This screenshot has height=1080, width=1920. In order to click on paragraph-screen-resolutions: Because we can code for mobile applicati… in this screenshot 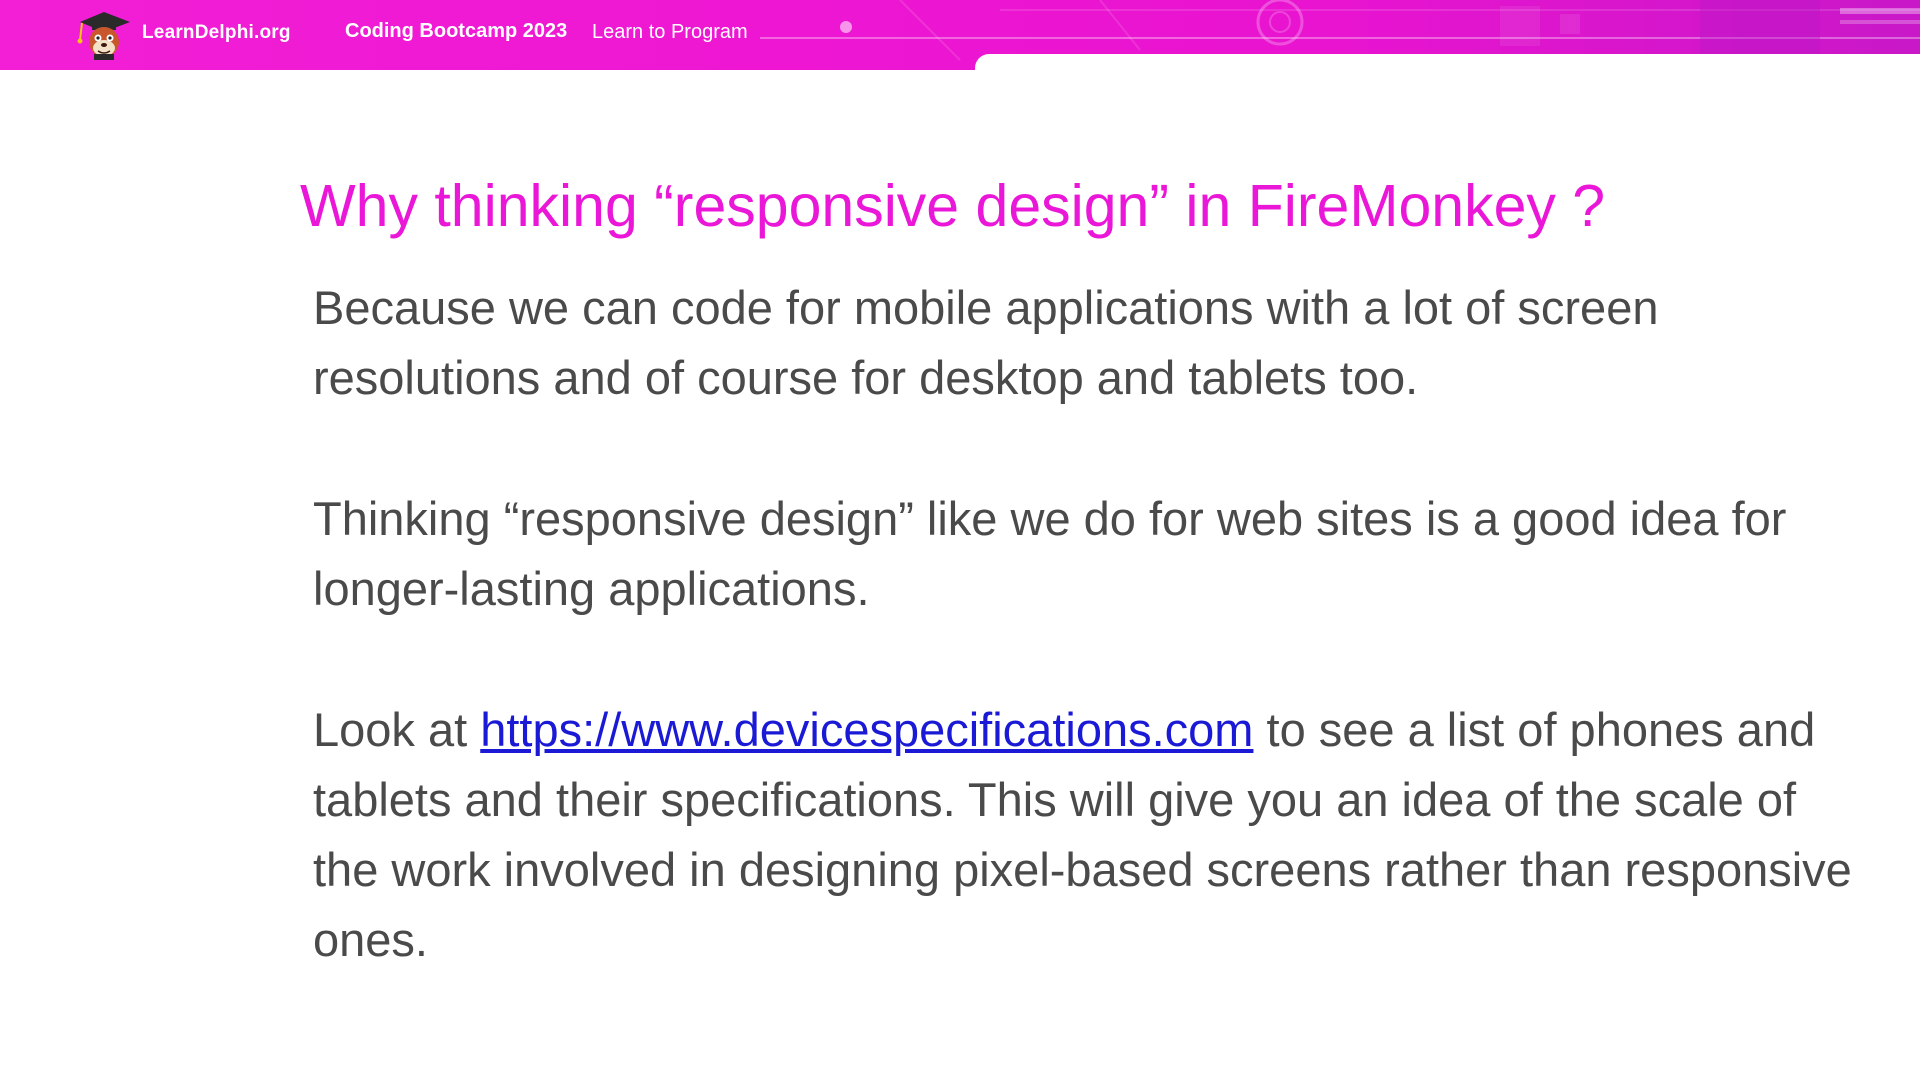, I will do `click(986, 342)`.